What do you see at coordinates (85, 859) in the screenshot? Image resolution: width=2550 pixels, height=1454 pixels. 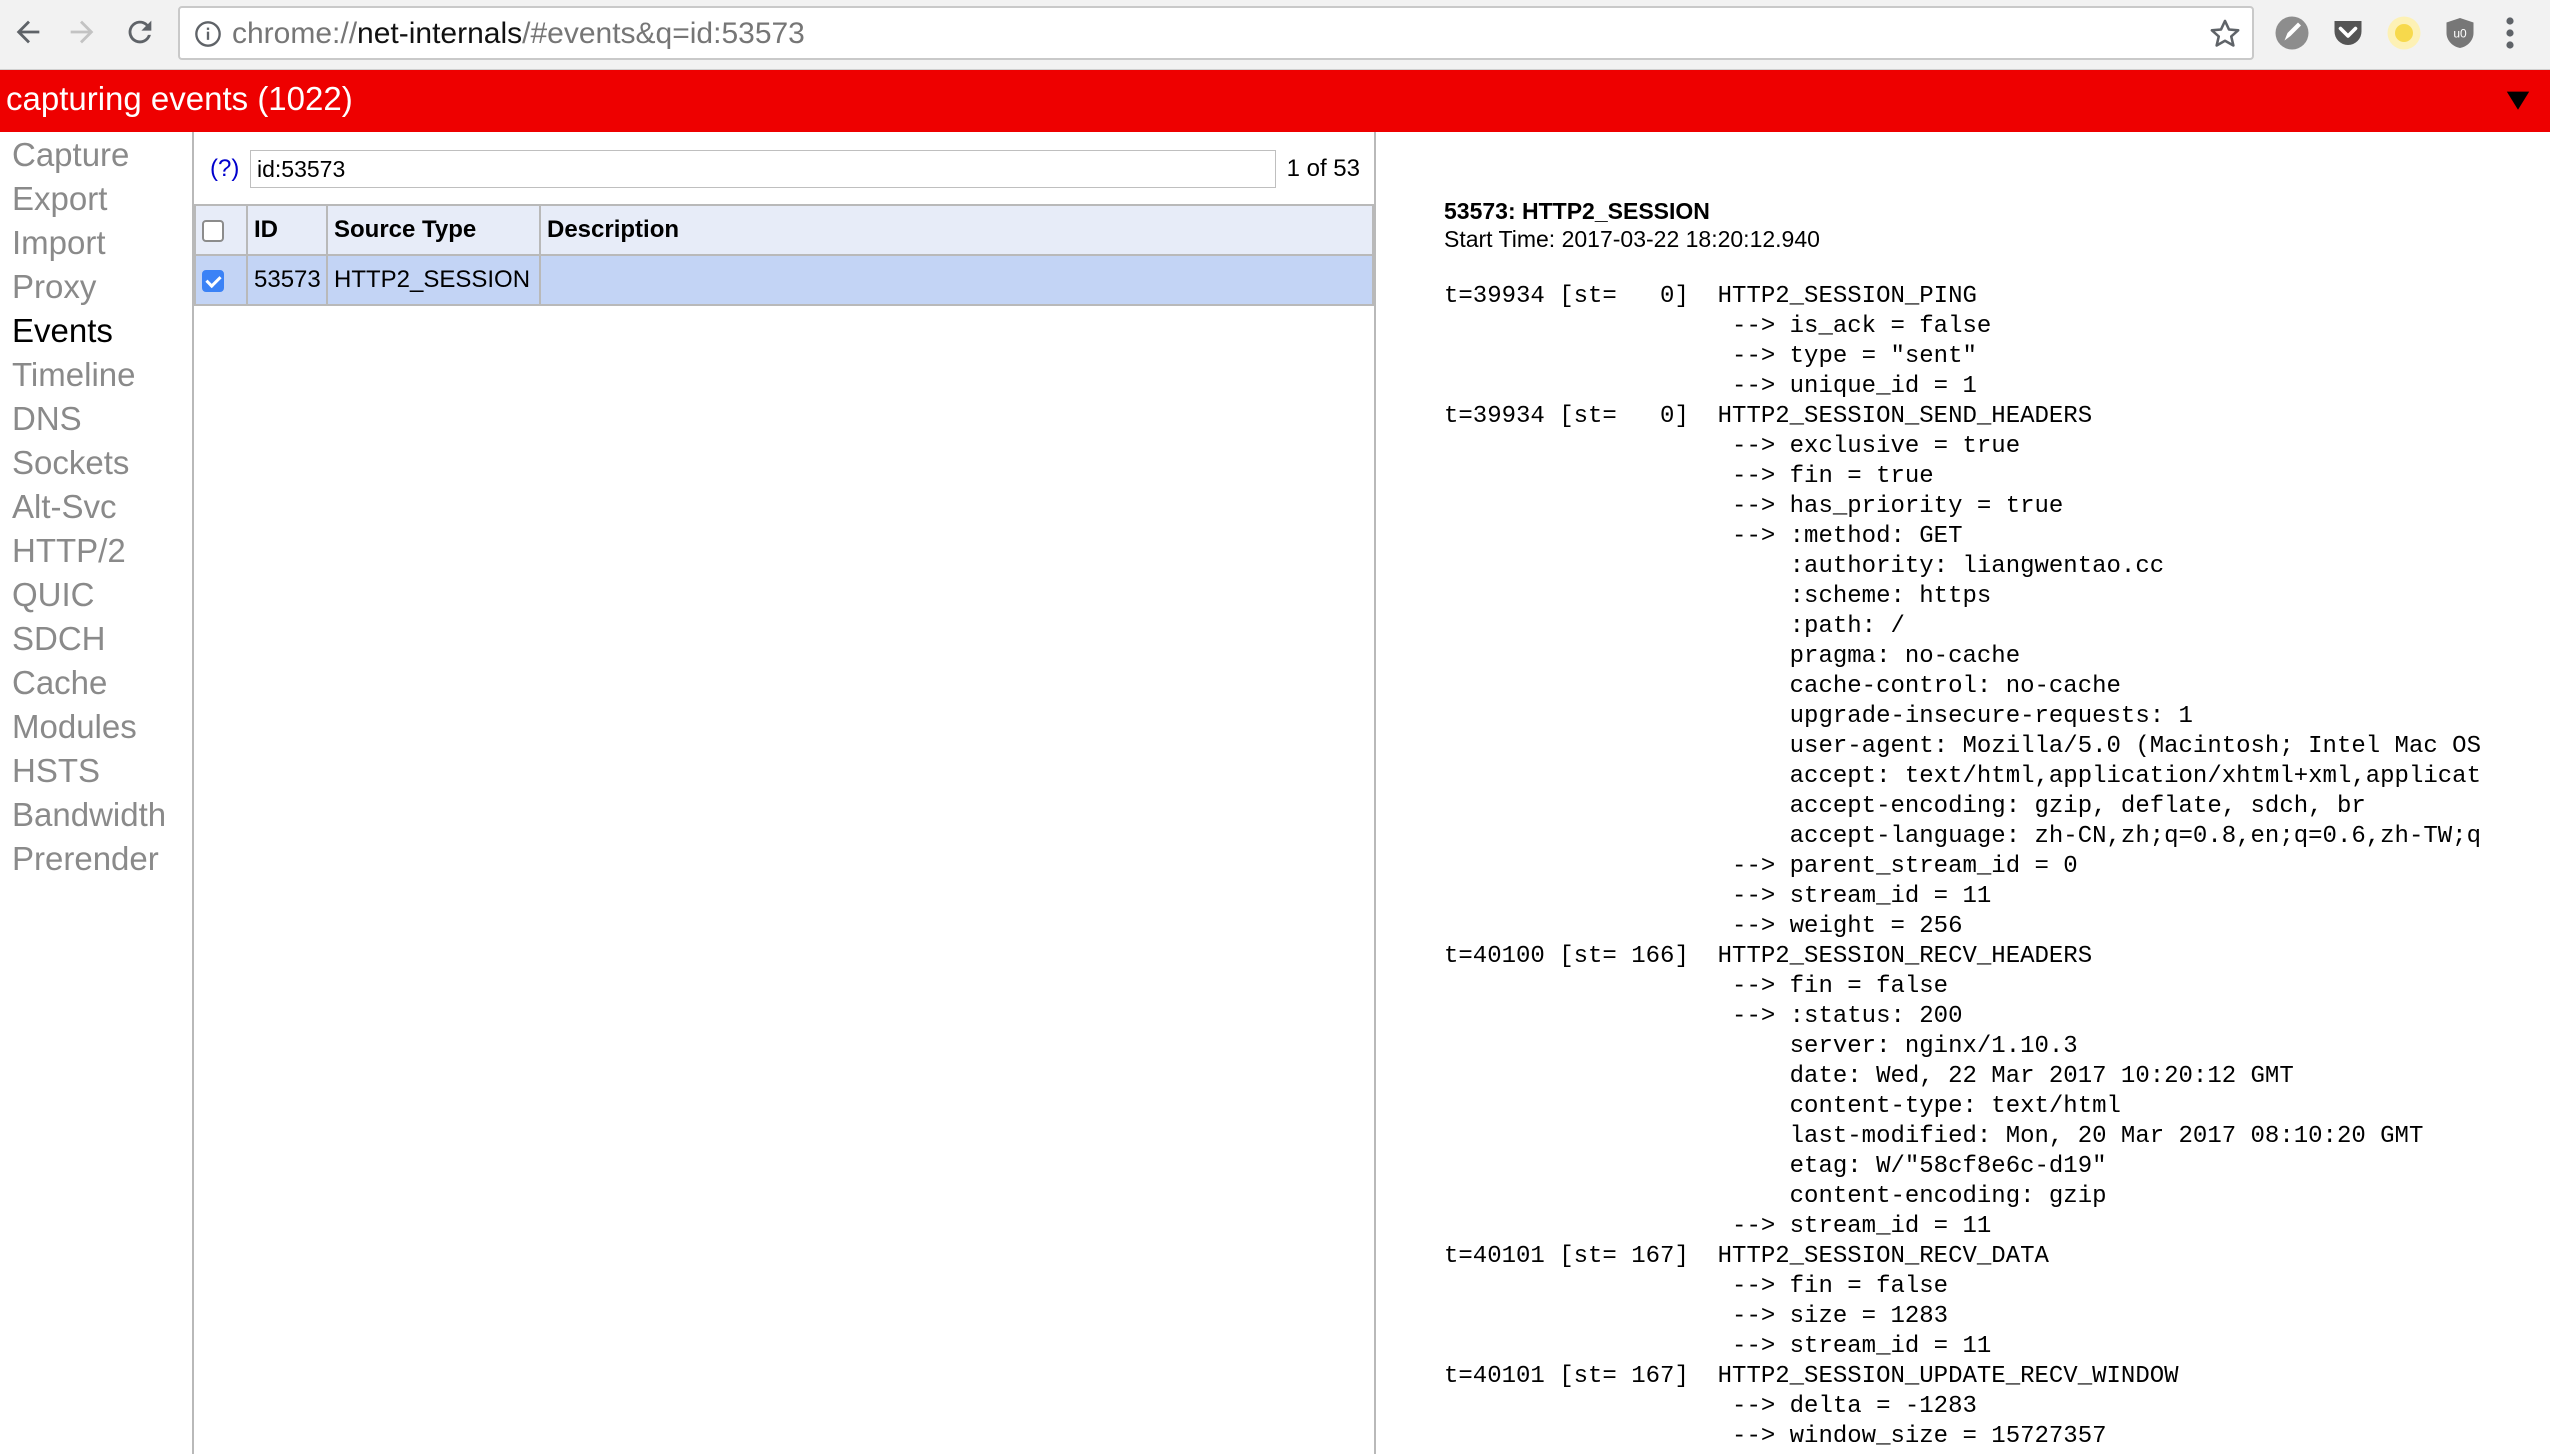 I see `nav-item-prerender: Prerender` at bounding box center [85, 859].